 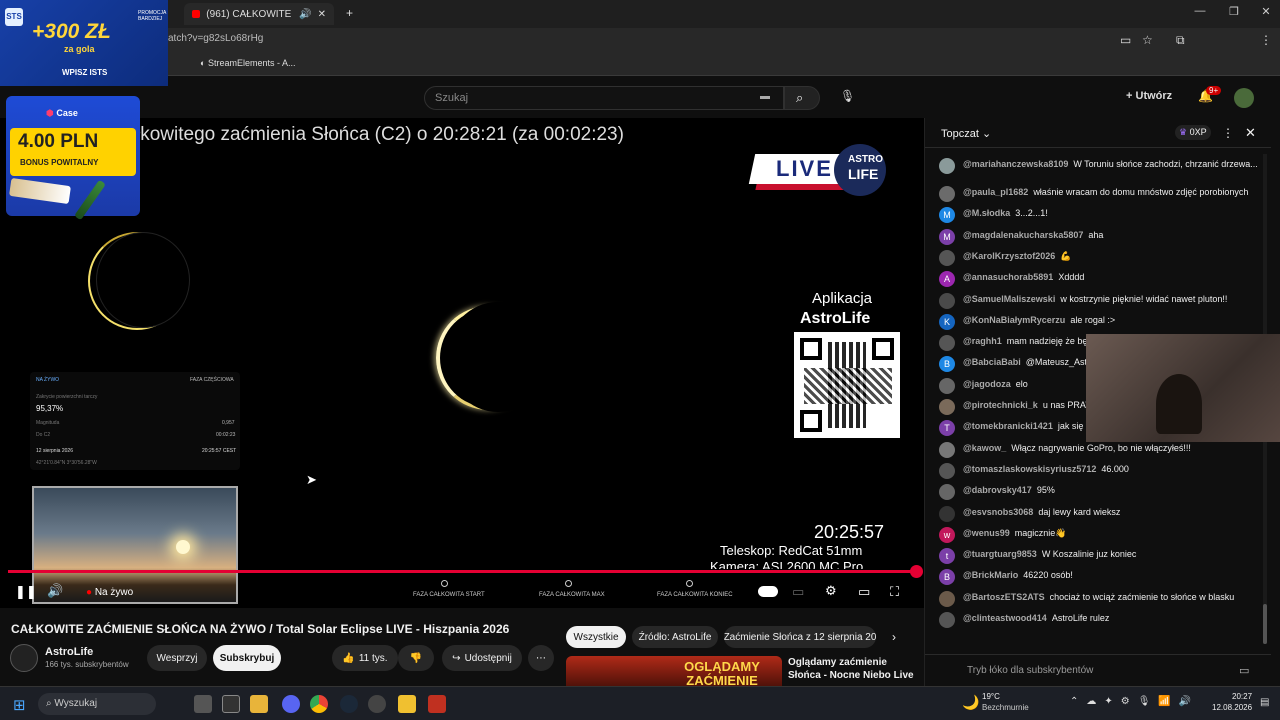 What do you see at coordinates (768, 591) in the screenshot?
I see `autoplay-toggle` at bounding box center [768, 591].